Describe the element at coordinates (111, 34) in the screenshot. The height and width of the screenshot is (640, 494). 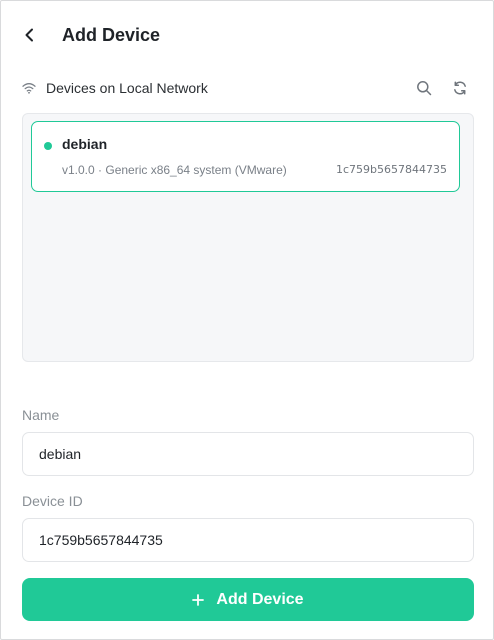
I see `page-title: Add Device` at that location.